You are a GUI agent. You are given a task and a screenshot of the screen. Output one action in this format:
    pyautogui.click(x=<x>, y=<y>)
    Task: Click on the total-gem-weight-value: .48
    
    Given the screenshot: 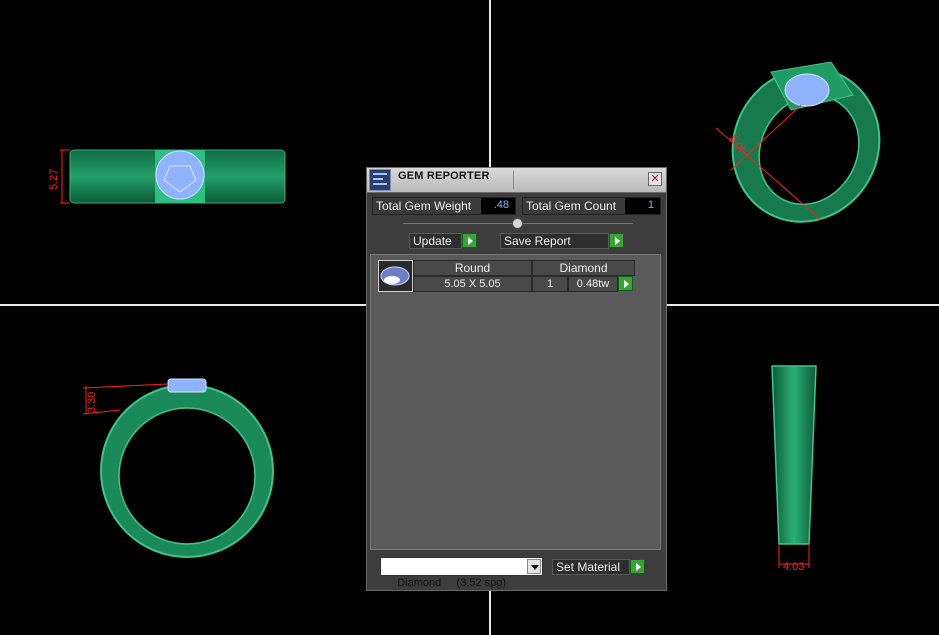 What is the action you would take?
    pyautogui.click(x=498, y=206)
    